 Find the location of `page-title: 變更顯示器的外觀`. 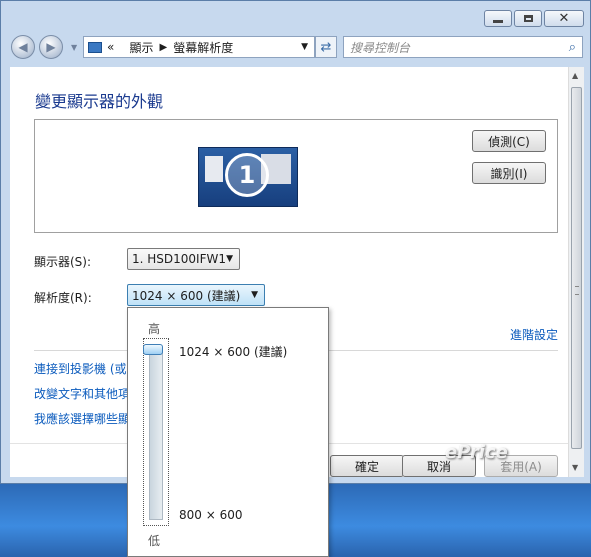

page-title: 變更顯示器的外觀 is located at coordinates (99, 101).